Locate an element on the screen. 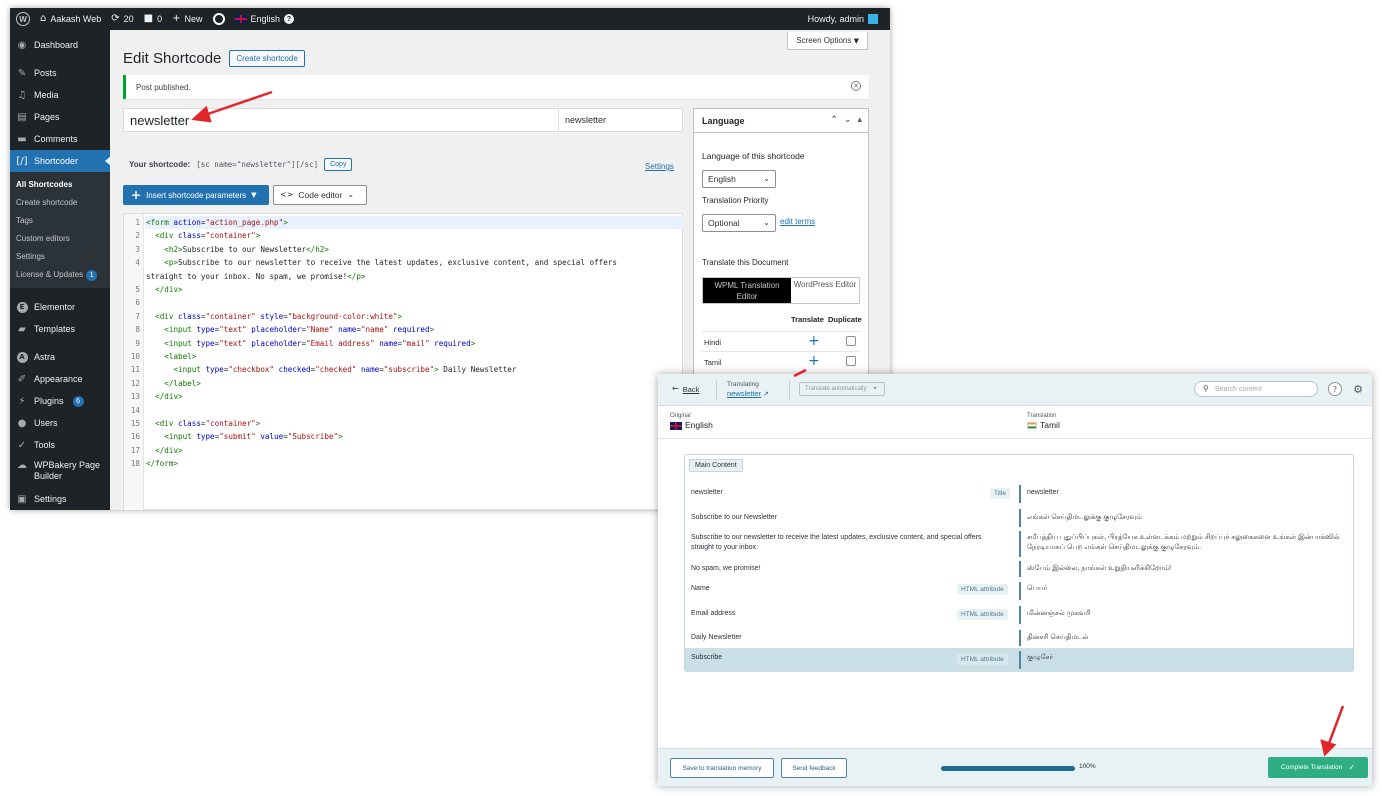 Image resolution: width=1386 pixels, height=796 pixels. screen-options-button: Screen Options ▼ is located at coordinates (827, 41).